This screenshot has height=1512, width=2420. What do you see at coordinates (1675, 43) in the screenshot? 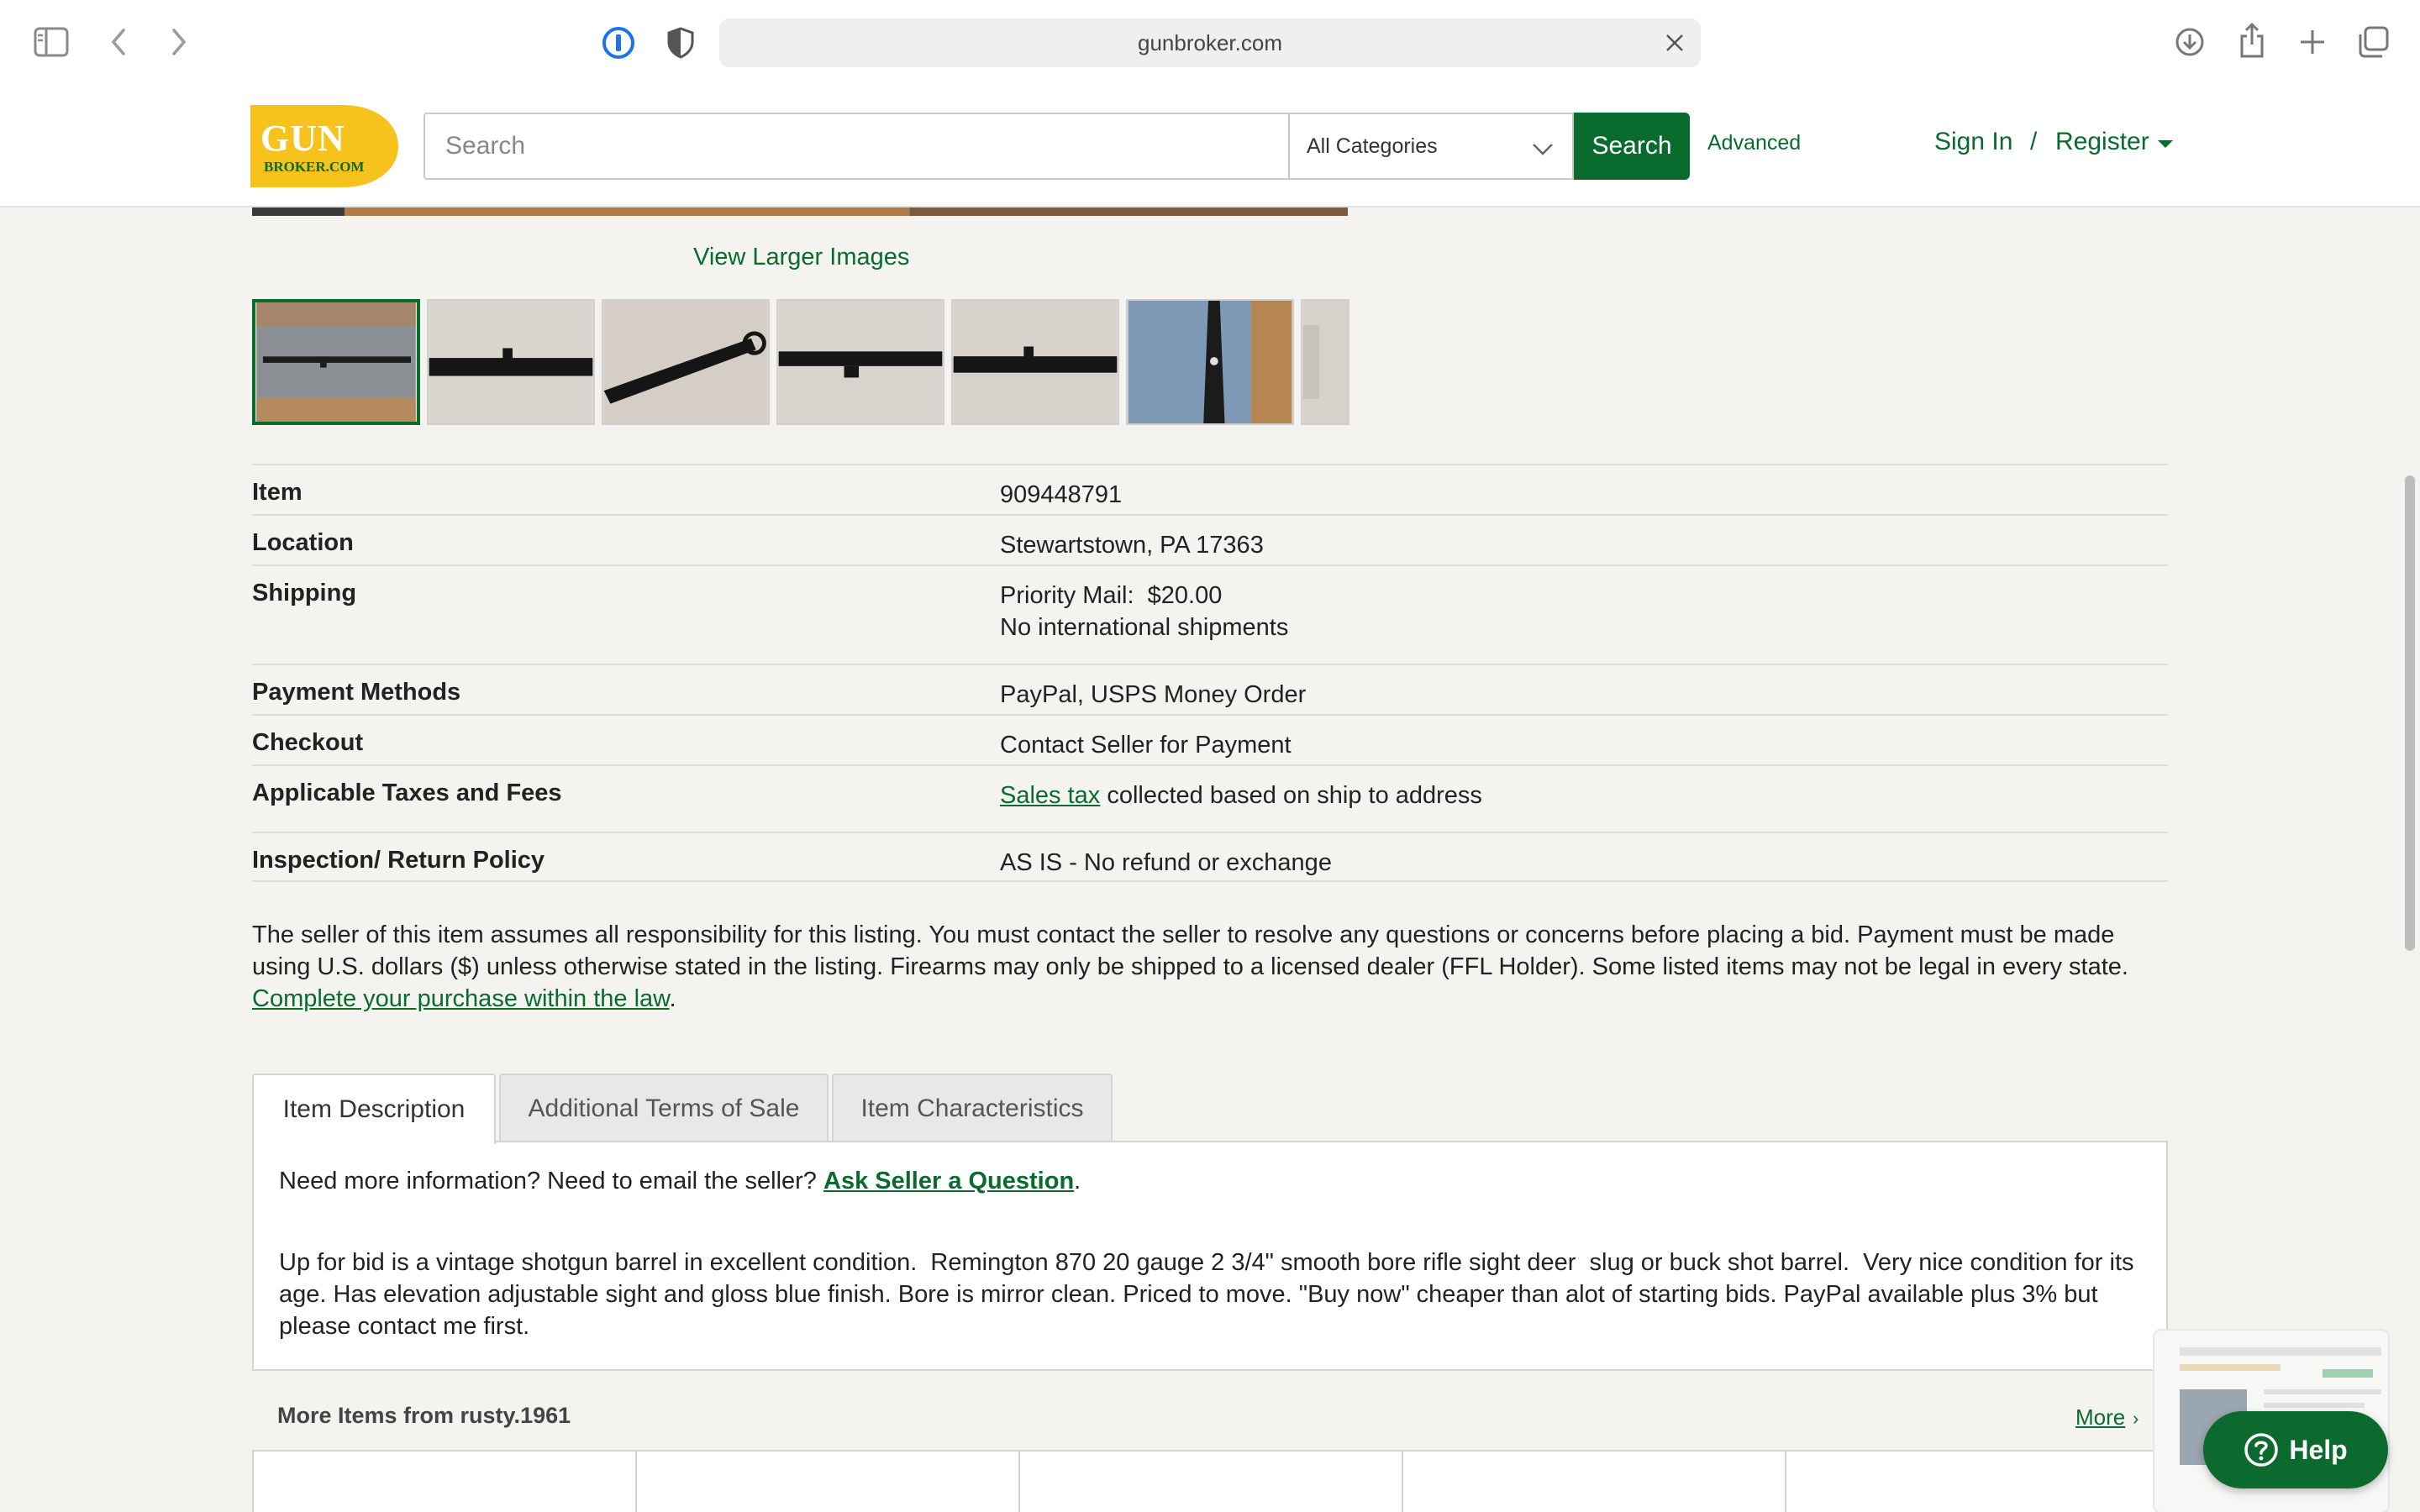
I see `close-icon` at bounding box center [1675, 43].